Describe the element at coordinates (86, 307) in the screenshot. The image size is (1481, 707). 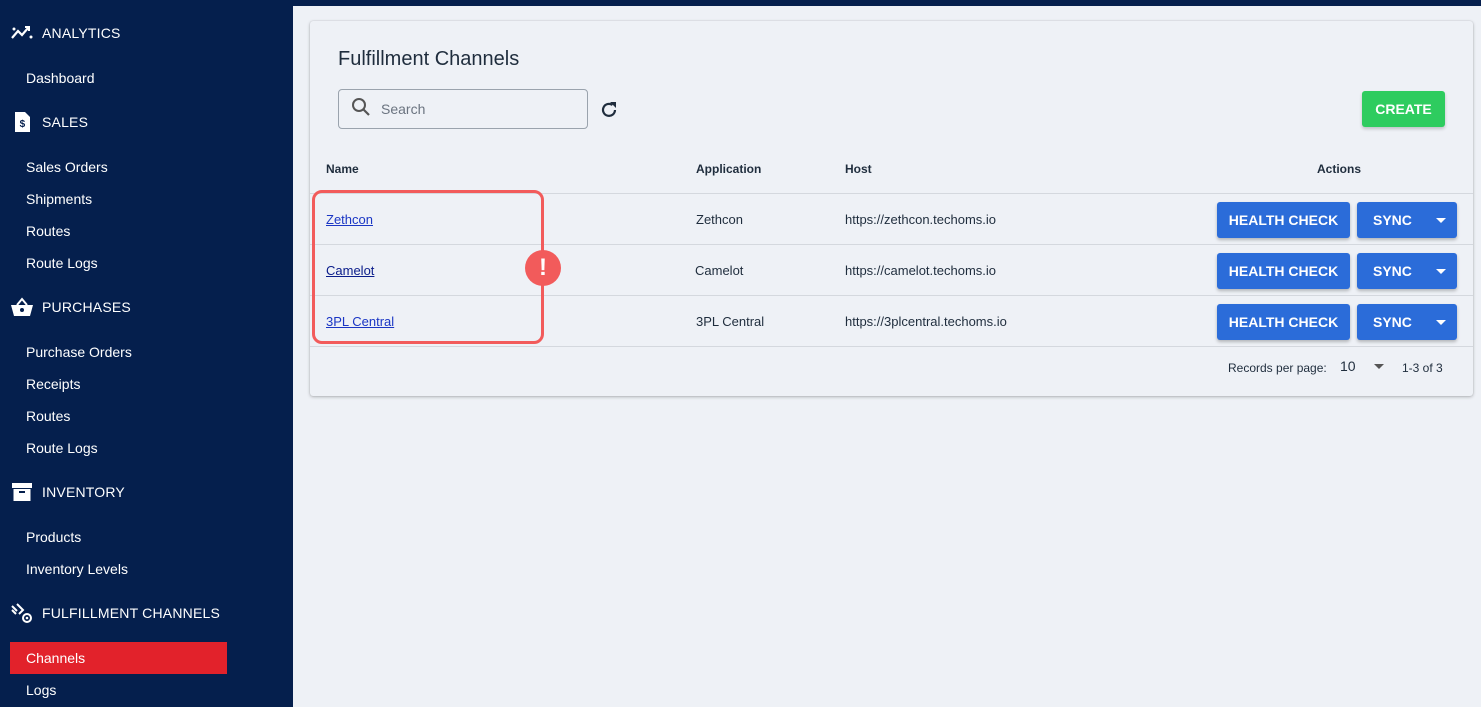
I see `sidebar-section-label: PURCHASES` at that location.